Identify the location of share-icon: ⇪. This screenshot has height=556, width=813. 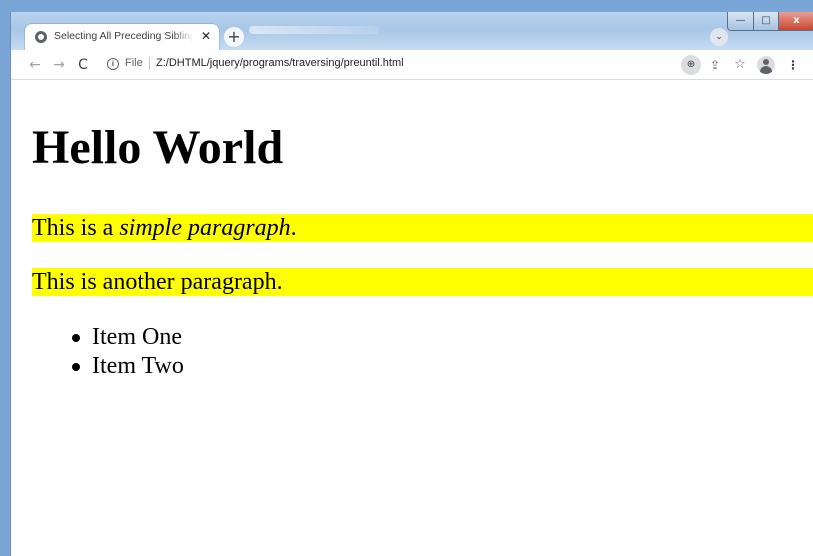
(715, 65).